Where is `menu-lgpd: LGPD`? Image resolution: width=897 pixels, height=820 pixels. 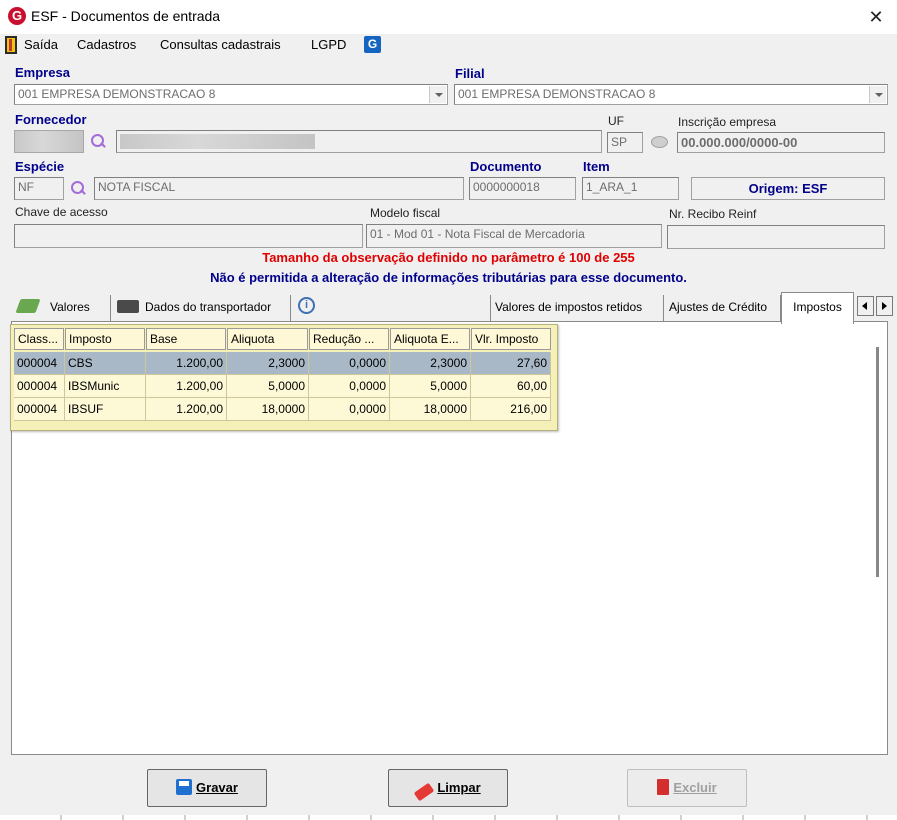 menu-lgpd: LGPD is located at coordinates (328, 44).